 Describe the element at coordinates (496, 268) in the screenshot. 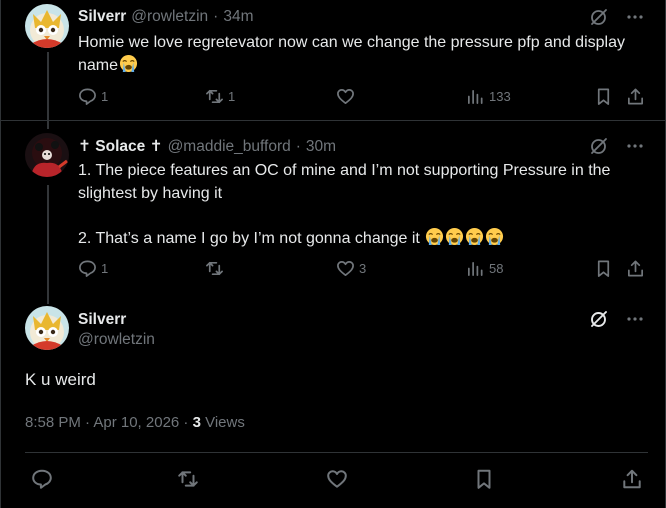

I see `view-count: 58` at that location.